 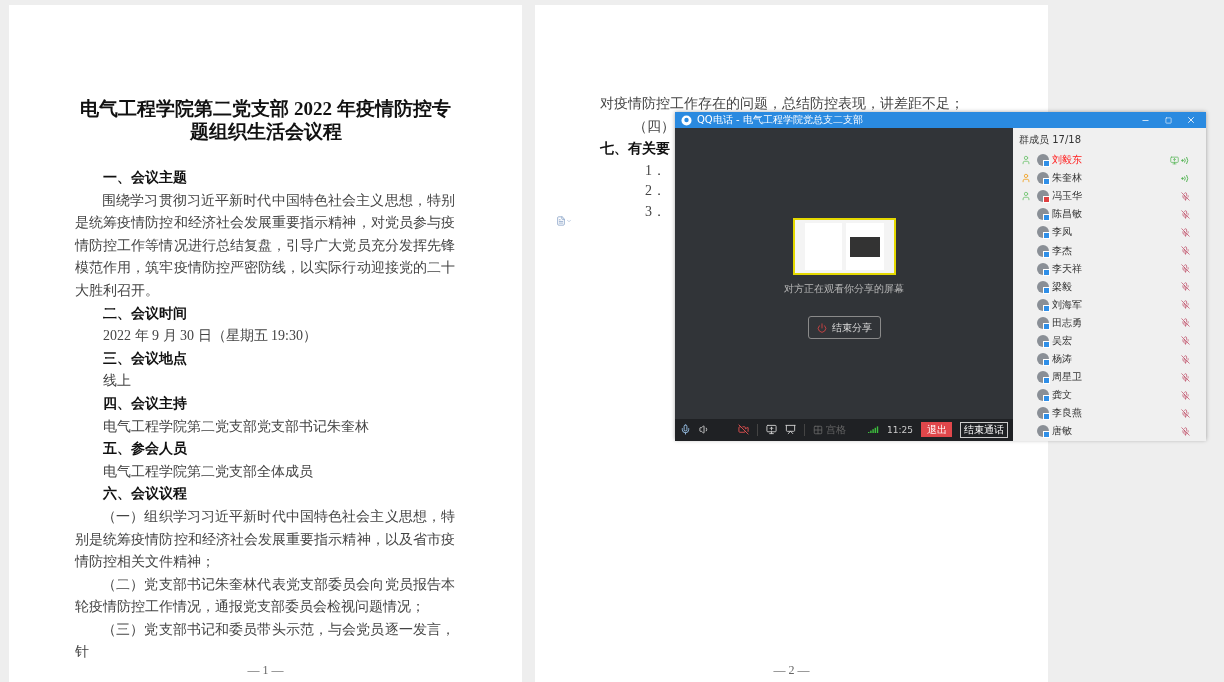 I want to click on member-name: 朱奎林, so click(x=1102, y=178).